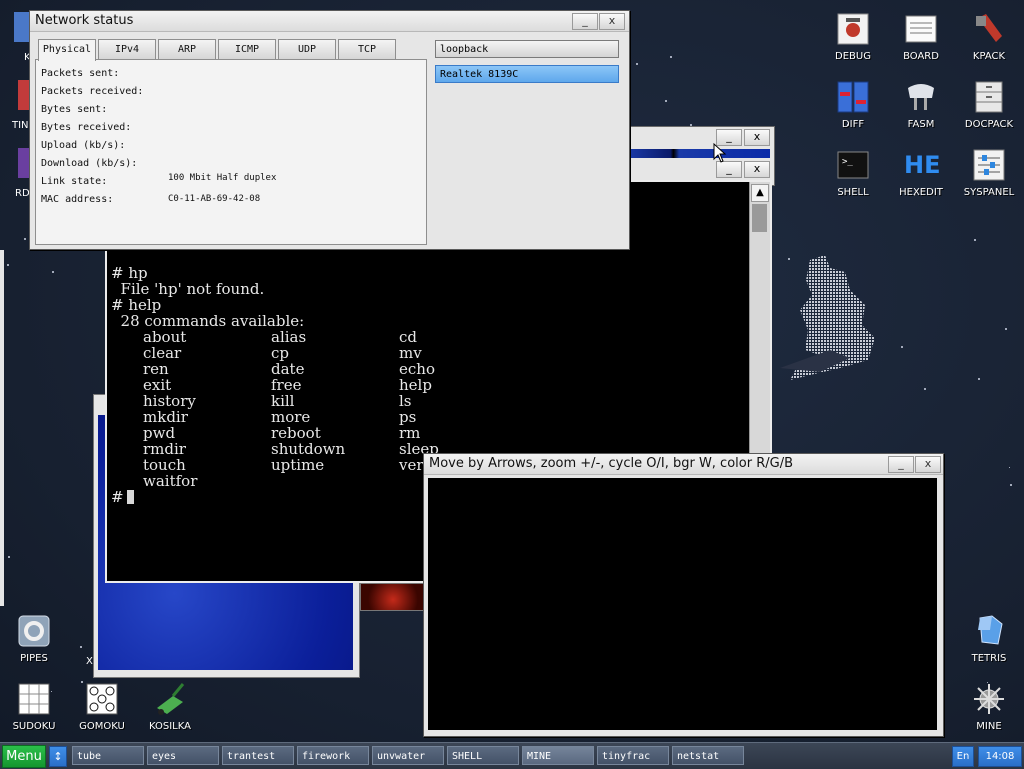  I want to click on desktop-icon-board: BOARD, so click(921, 37).